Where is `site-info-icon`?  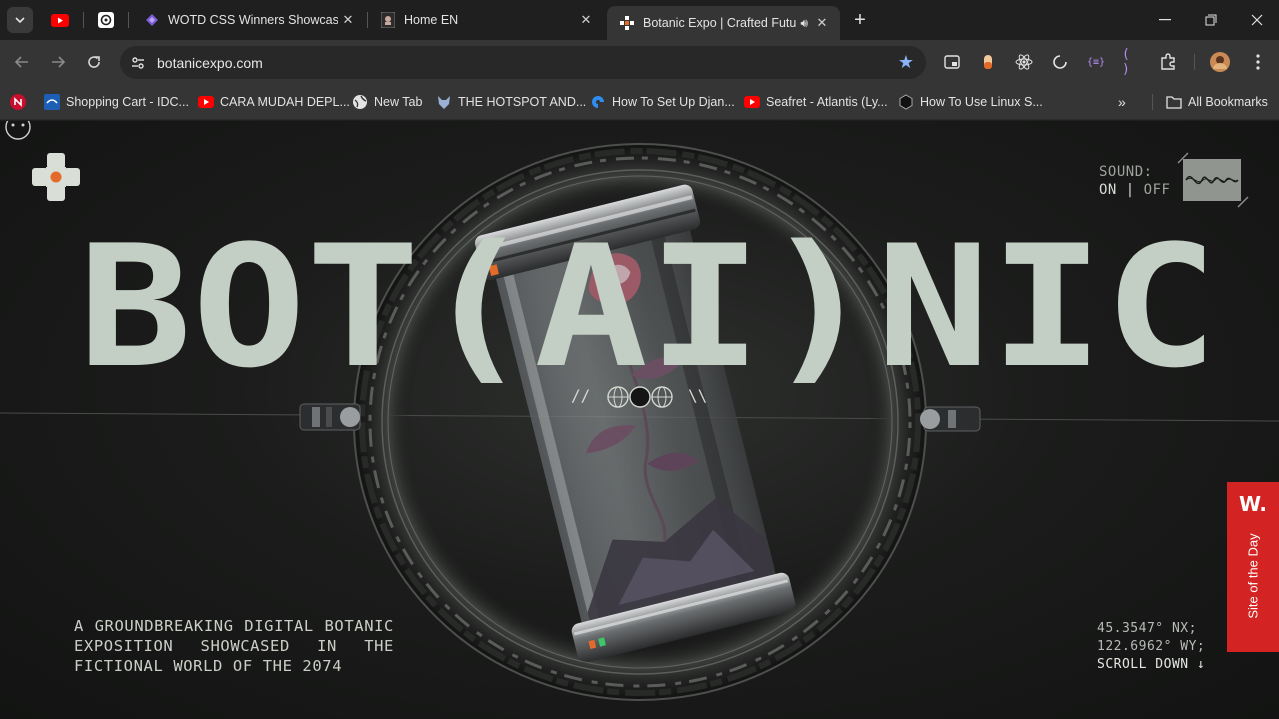
site-info-icon is located at coordinates (138, 63).